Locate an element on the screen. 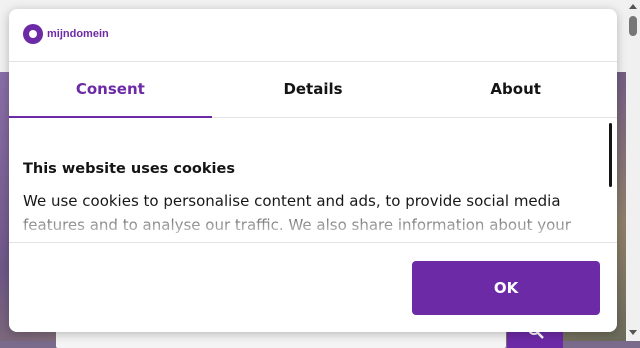  page-scrollbar is located at coordinates (633, 170).